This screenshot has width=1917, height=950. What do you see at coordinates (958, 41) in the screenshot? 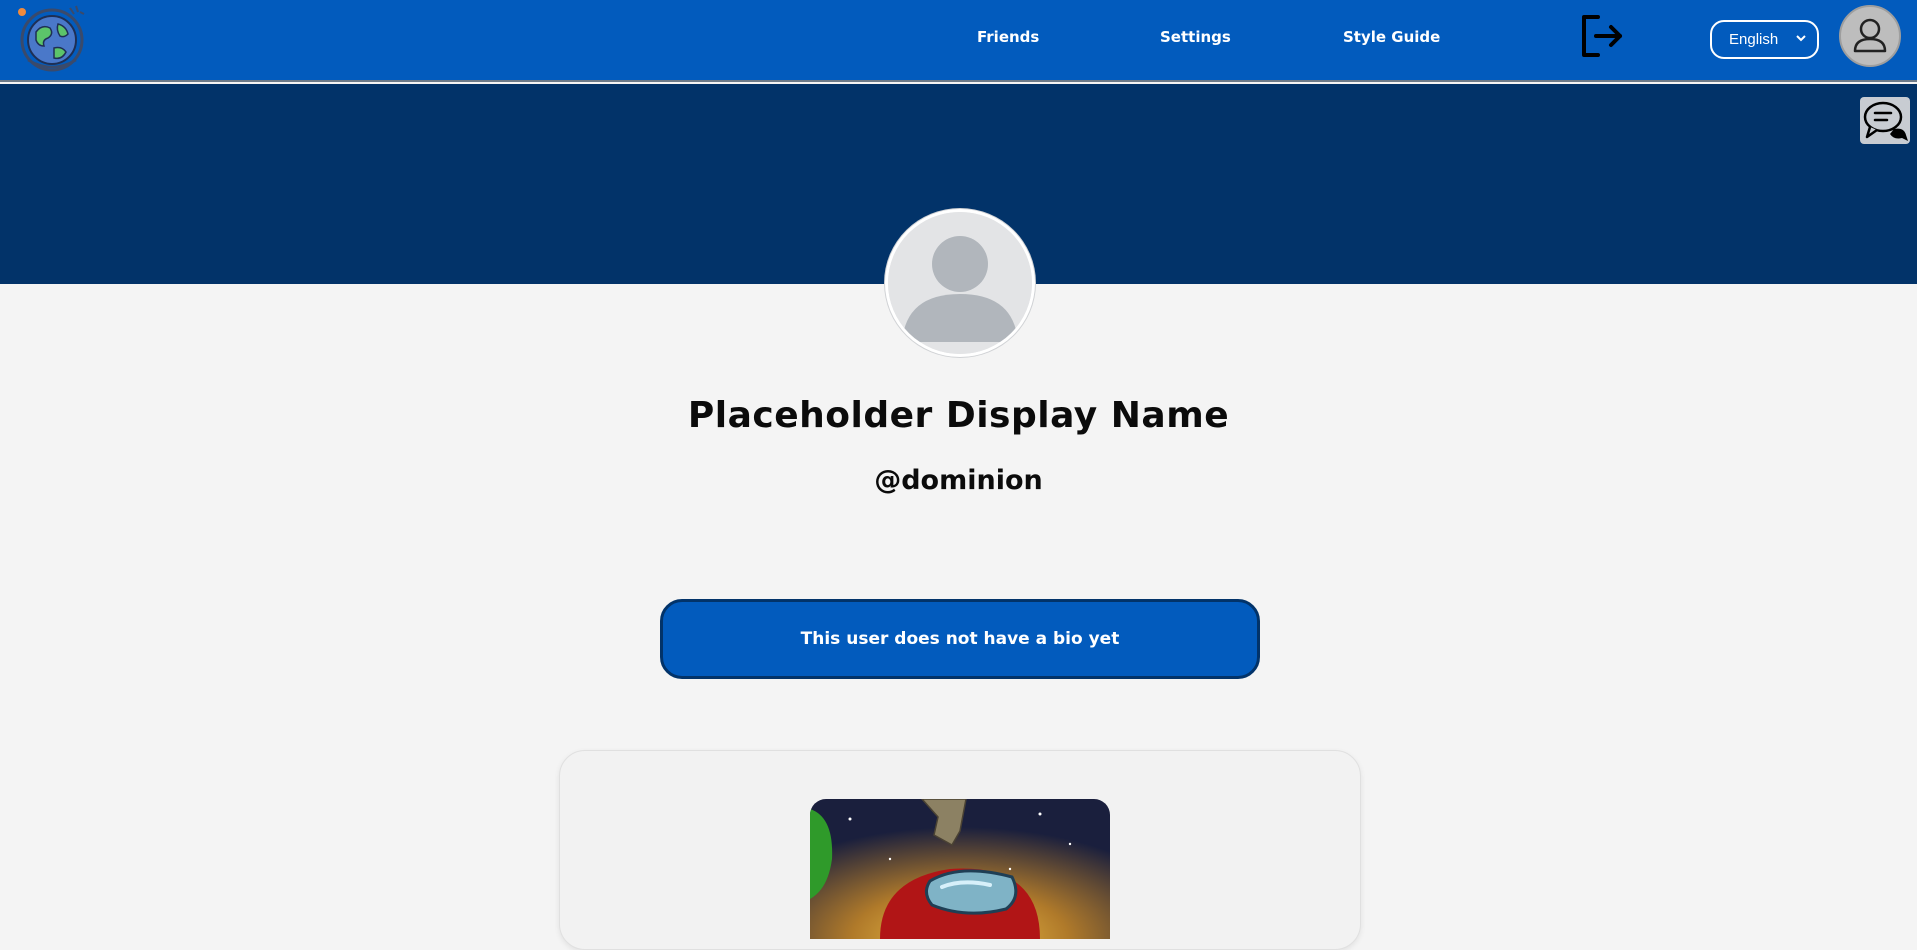
I see `top-navbar: Friends Settings Style Guide English` at bounding box center [958, 41].